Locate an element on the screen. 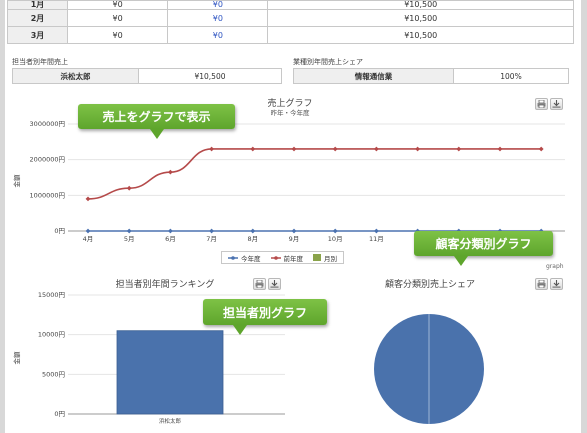  y-tick-label: 1000000円 is located at coordinates (47, 195).